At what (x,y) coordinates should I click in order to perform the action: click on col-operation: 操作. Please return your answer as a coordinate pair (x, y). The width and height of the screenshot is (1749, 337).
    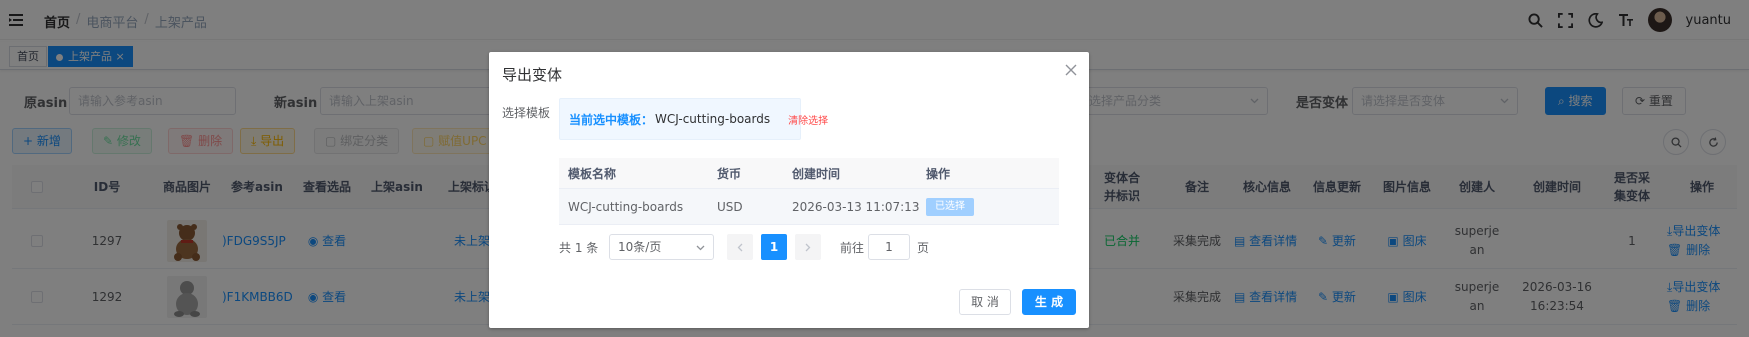
    Looking at the image, I should click on (938, 174).